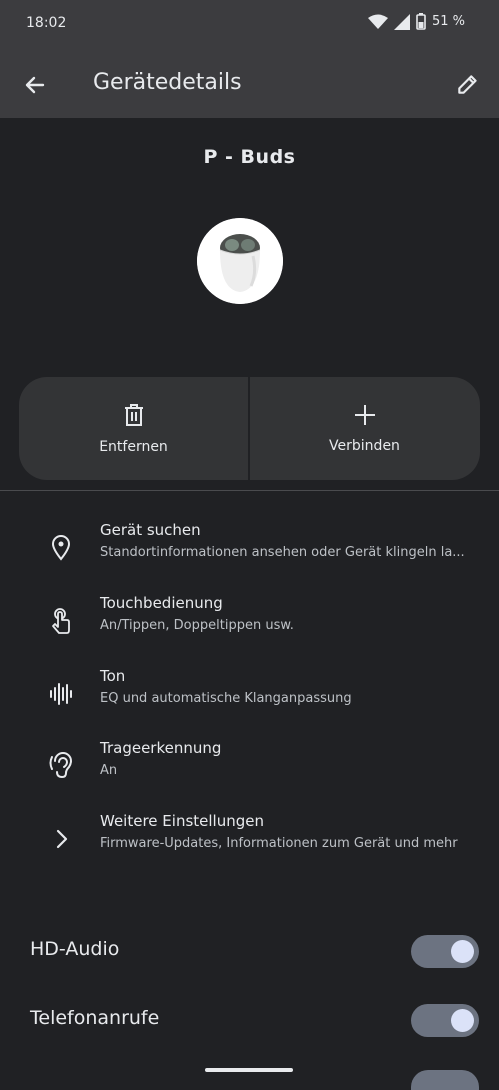  Describe the element at coordinates (364, 428) in the screenshot. I see `connect-button: Verbinden` at that location.